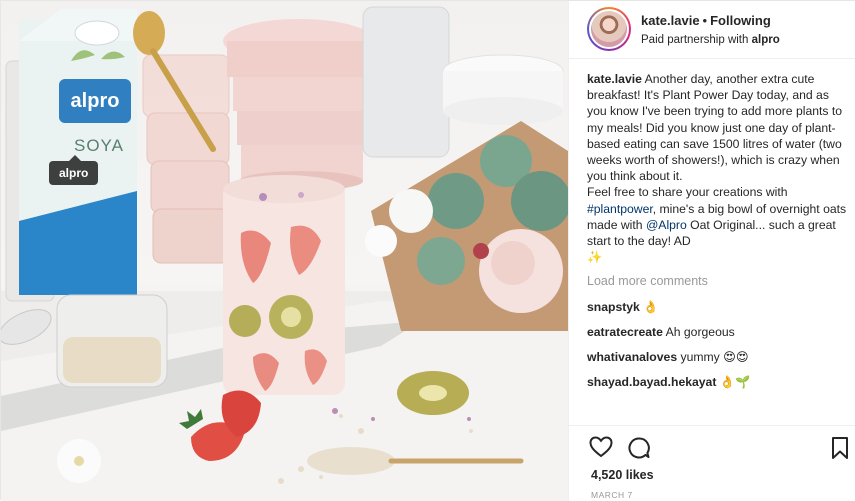  Describe the element at coordinates (622, 475) in the screenshot. I see `likes-count: 4,520 likes` at that location.